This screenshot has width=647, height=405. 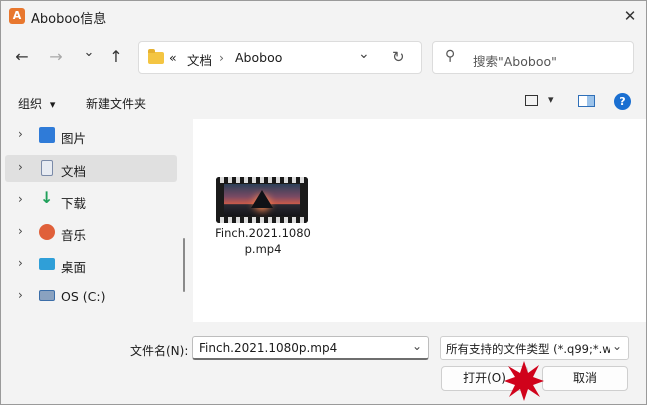 What do you see at coordinates (586, 101) in the screenshot?
I see `preview-pane-icon` at bounding box center [586, 101].